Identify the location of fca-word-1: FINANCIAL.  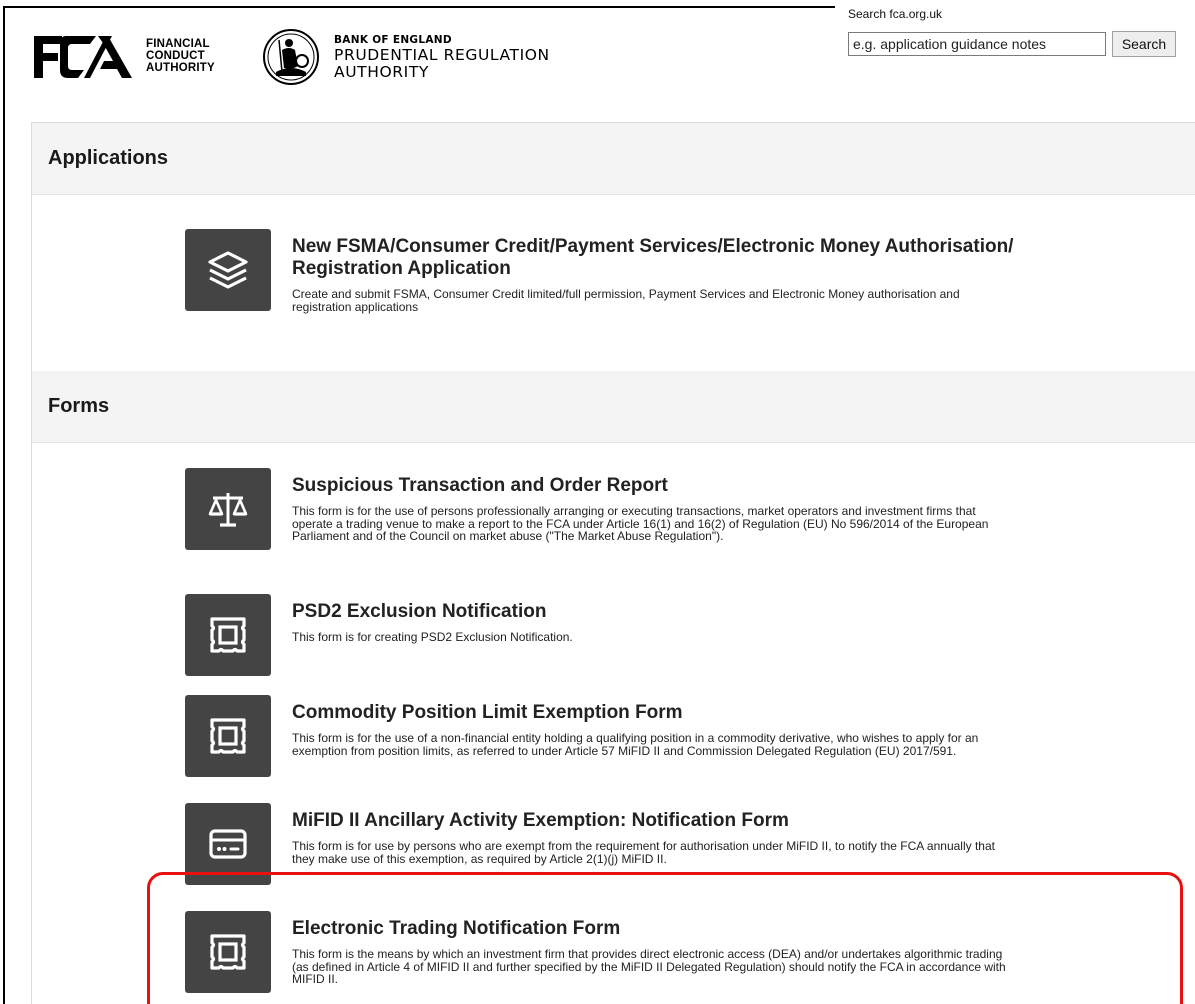
(178, 44).